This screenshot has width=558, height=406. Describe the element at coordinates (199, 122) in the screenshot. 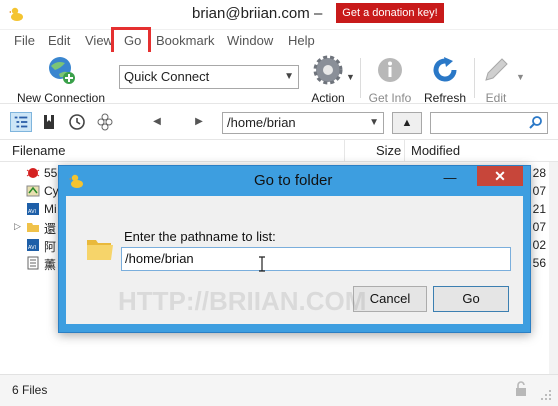

I see `forward-arrow-icon: ▶` at that location.